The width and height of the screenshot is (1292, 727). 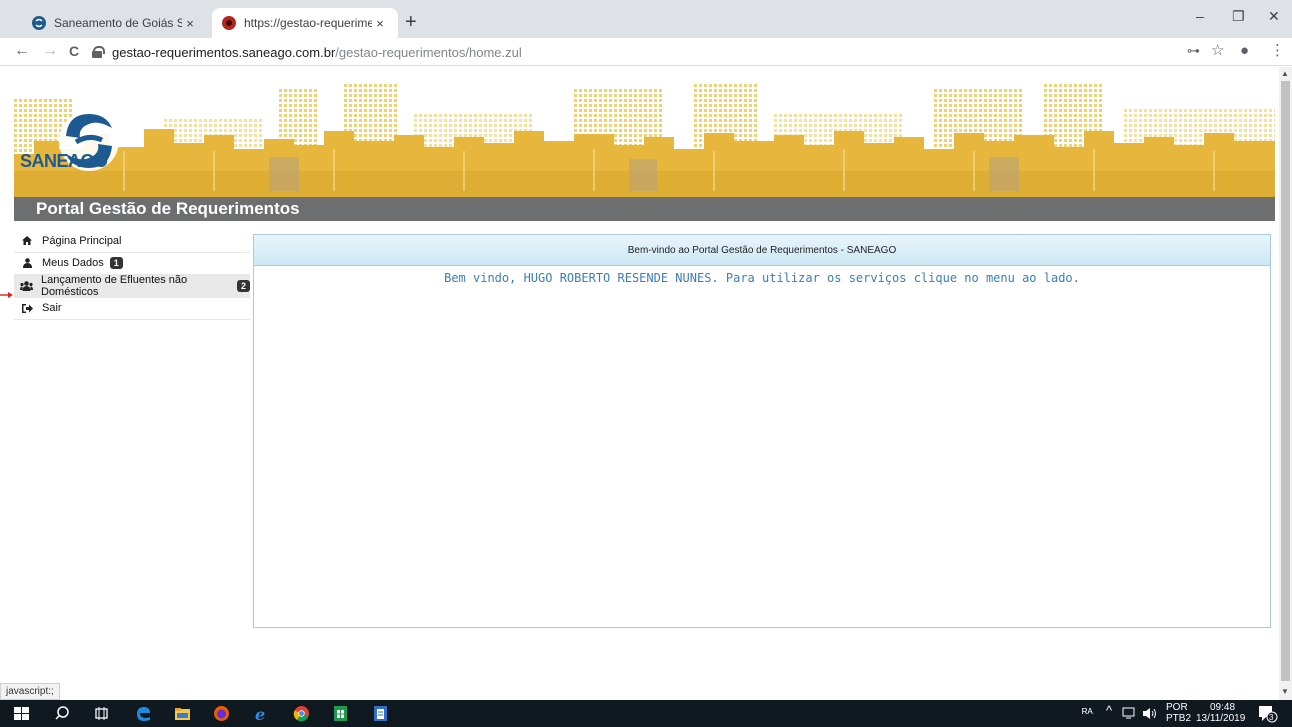 What do you see at coordinates (644, 209) in the screenshot?
I see `portal-title-bar: Portal Gestão de Requerimentos` at bounding box center [644, 209].